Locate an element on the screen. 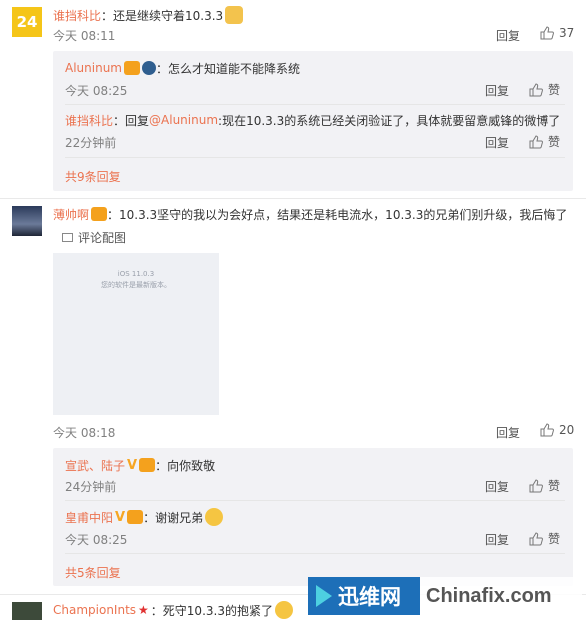 This screenshot has height=620, width=586. team-badge-icon is located at coordinates (149, 68).